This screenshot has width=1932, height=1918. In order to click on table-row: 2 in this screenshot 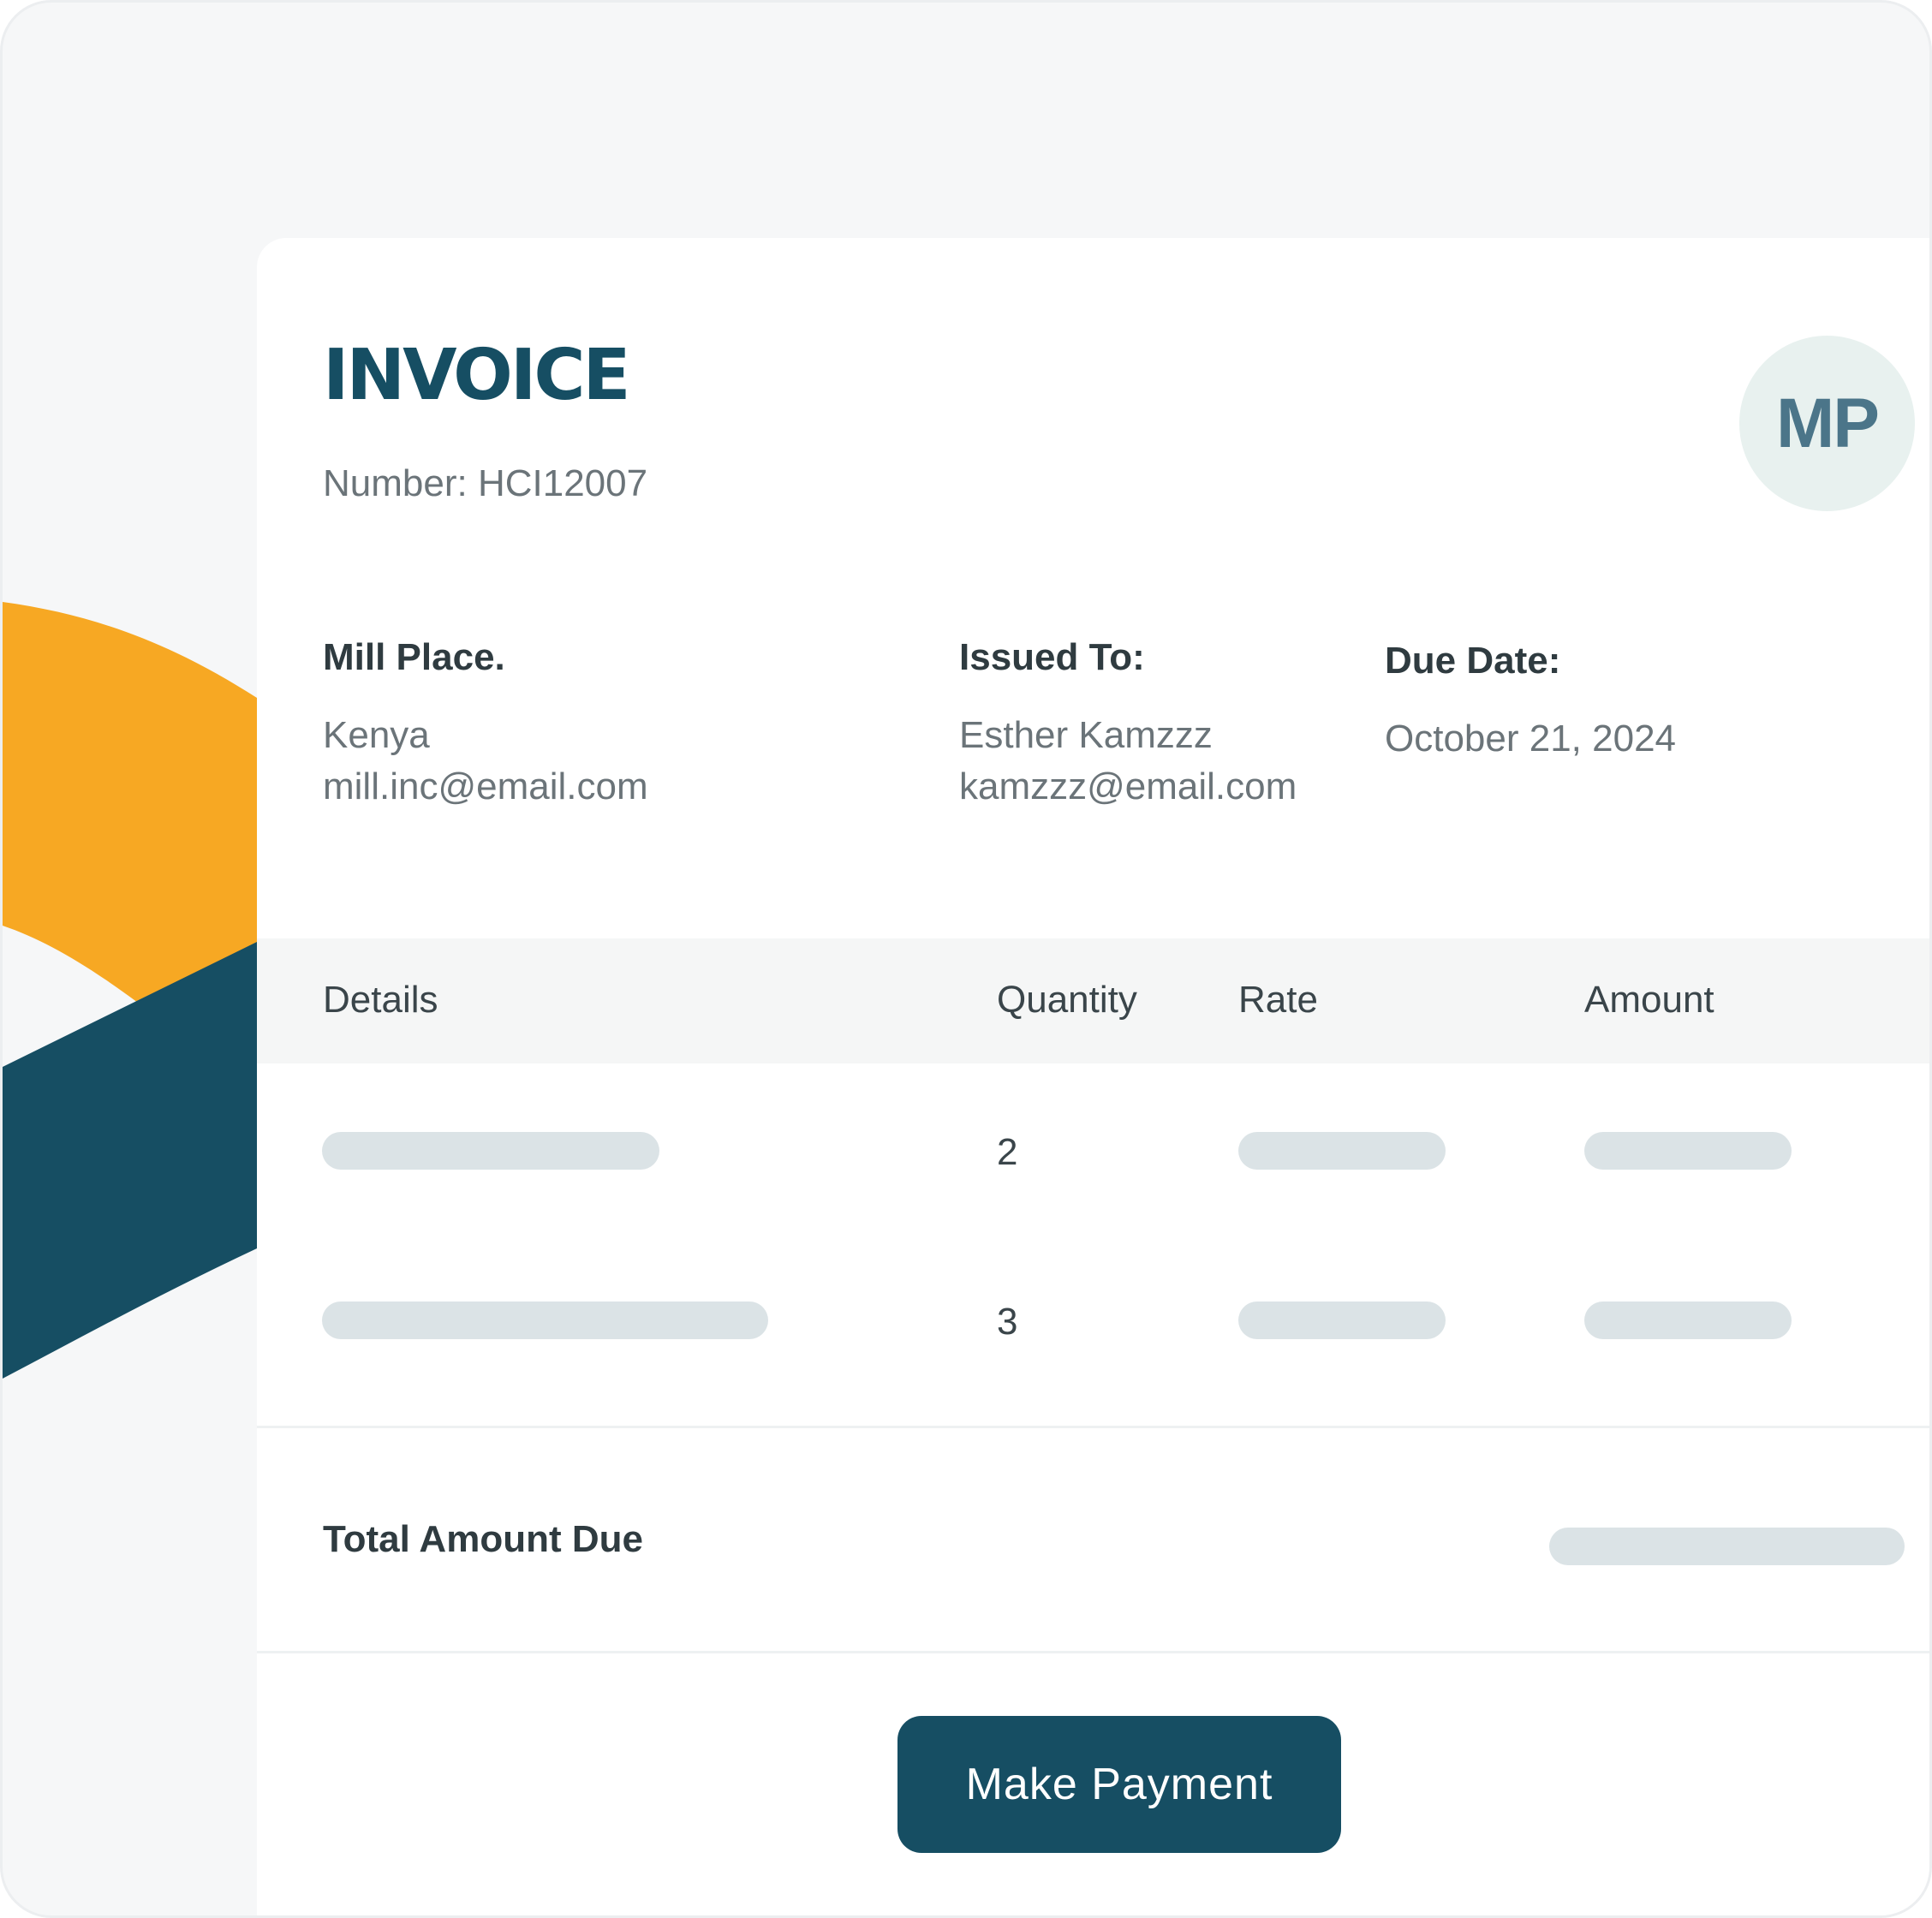, I will do `click(1093, 1154)`.